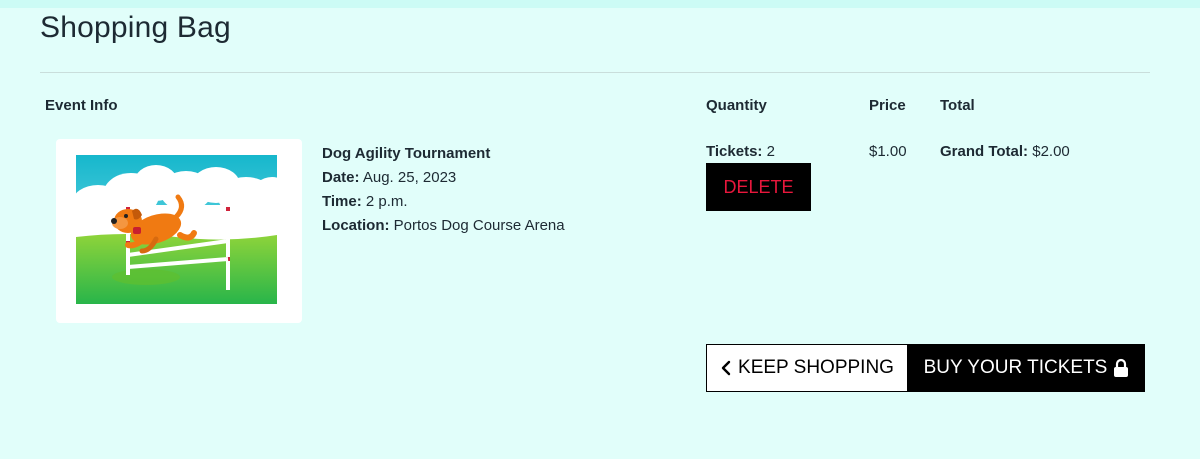 This screenshot has height=459, width=1200. What do you see at coordinates (736, 105) in the screenshot?
I see `header-quantity: Quantity` at bounding box center [736, 105].